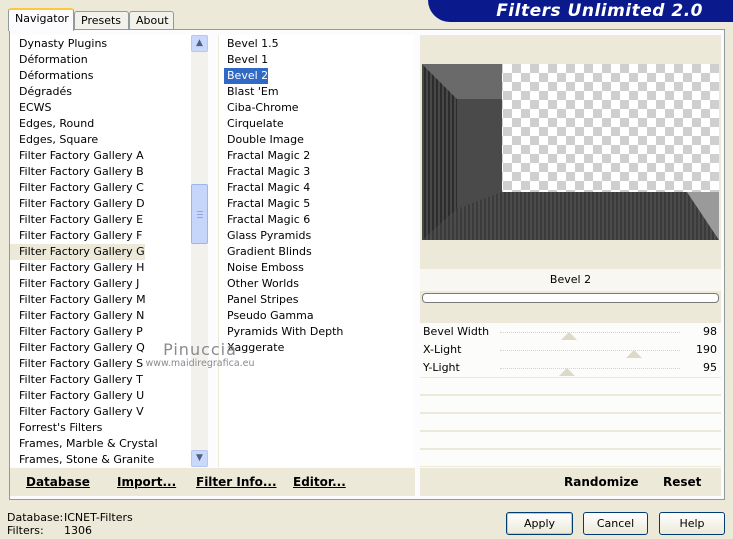 Image resolution: width=733 pixels, height=539 pixels. Describe the element at coordinates (200, 349) in the screenshot. I see `watermark-name: Pinuccia` at that location.